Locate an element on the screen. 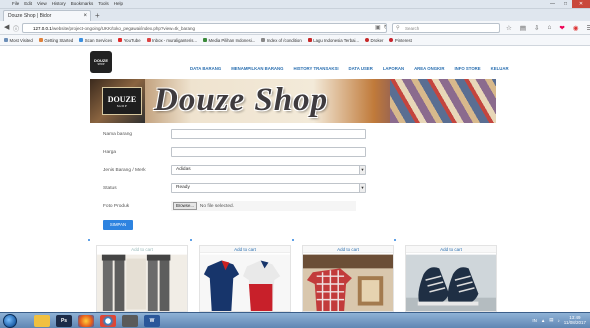 This screenshot has height=328, width=590. harga-input is located at coordinates (268, 152).